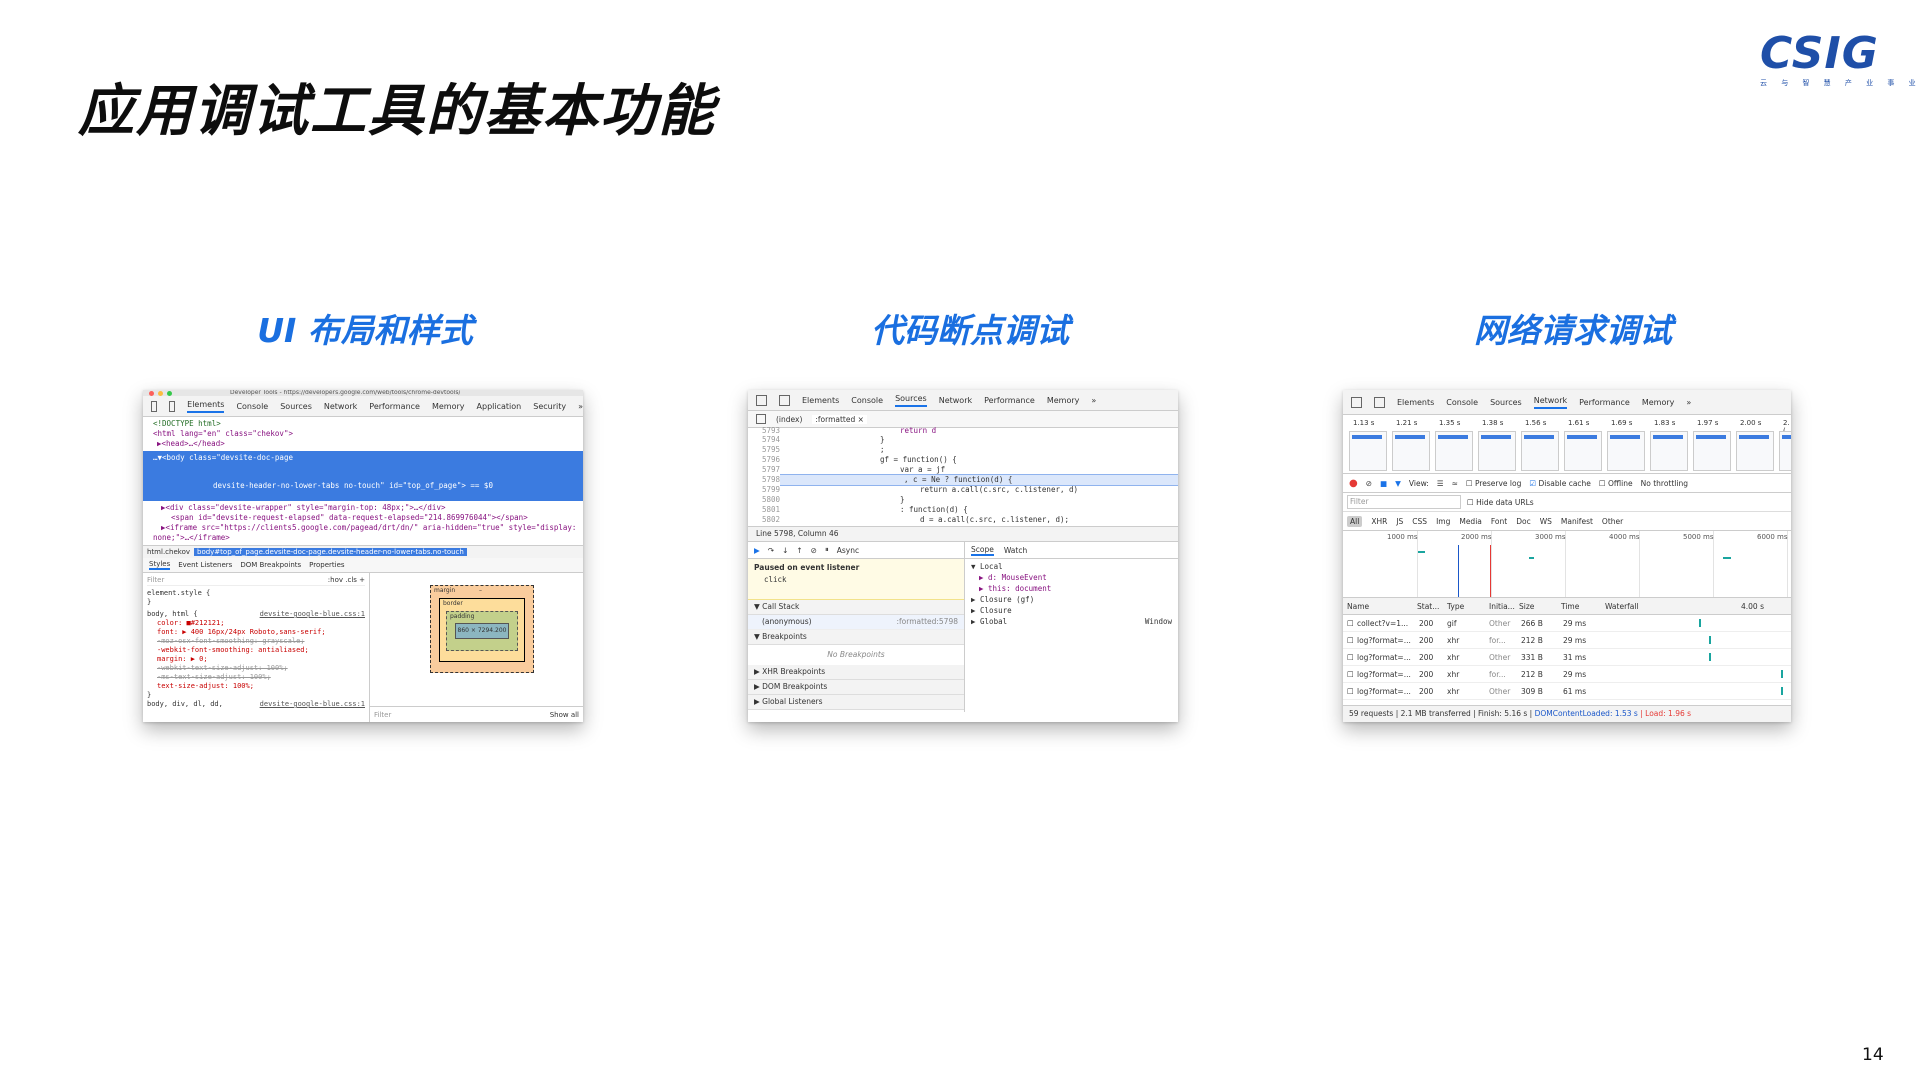 This screenshot has width=1920, height=1080. Describe the element at coordinates (848, 550) in the screenshot. I see `async-checkbox: Async` at that location.